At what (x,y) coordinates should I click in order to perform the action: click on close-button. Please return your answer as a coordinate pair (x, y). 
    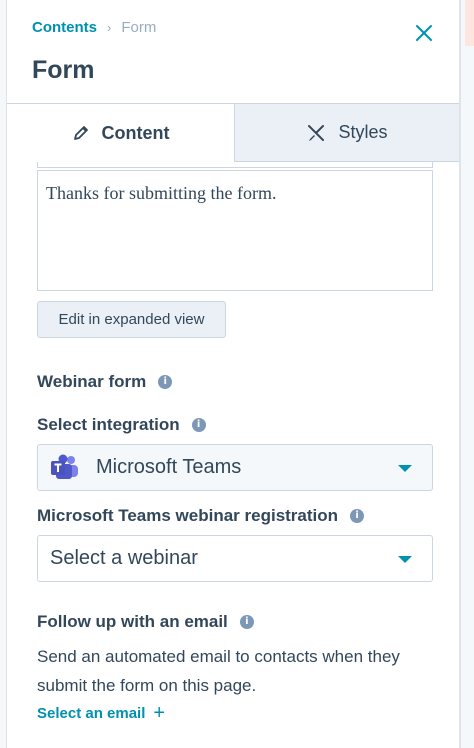
    Looking at the image, I should click on (424, 33).